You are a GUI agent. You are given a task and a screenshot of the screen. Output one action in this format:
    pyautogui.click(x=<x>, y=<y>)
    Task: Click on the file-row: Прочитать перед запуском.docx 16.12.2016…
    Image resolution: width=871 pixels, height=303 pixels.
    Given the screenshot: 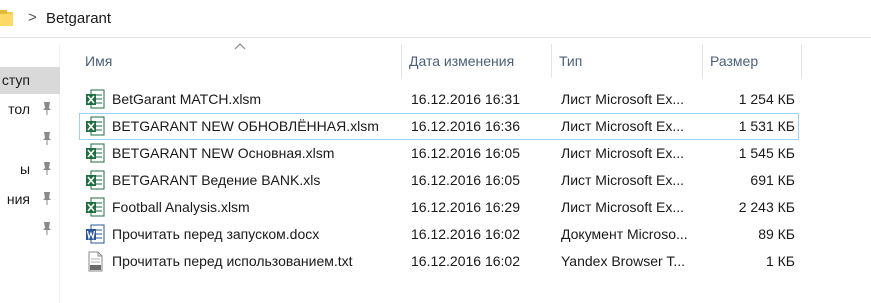 What is the action you would take?
    pyautogui.click(x=439, y=234)
    